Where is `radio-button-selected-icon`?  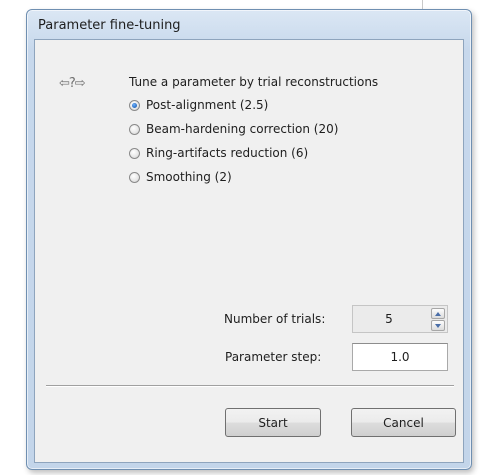
radio-button-selected-icon is located at coordinates (134, 105).